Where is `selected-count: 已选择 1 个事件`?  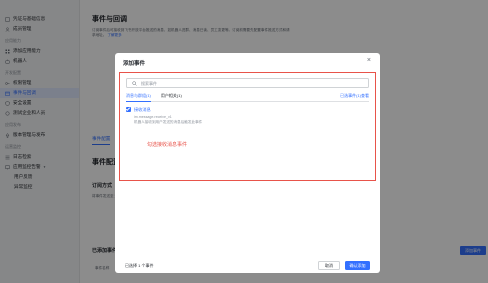 selected-count: 已选择 1 个事件 is located at coordinates (139, 265).